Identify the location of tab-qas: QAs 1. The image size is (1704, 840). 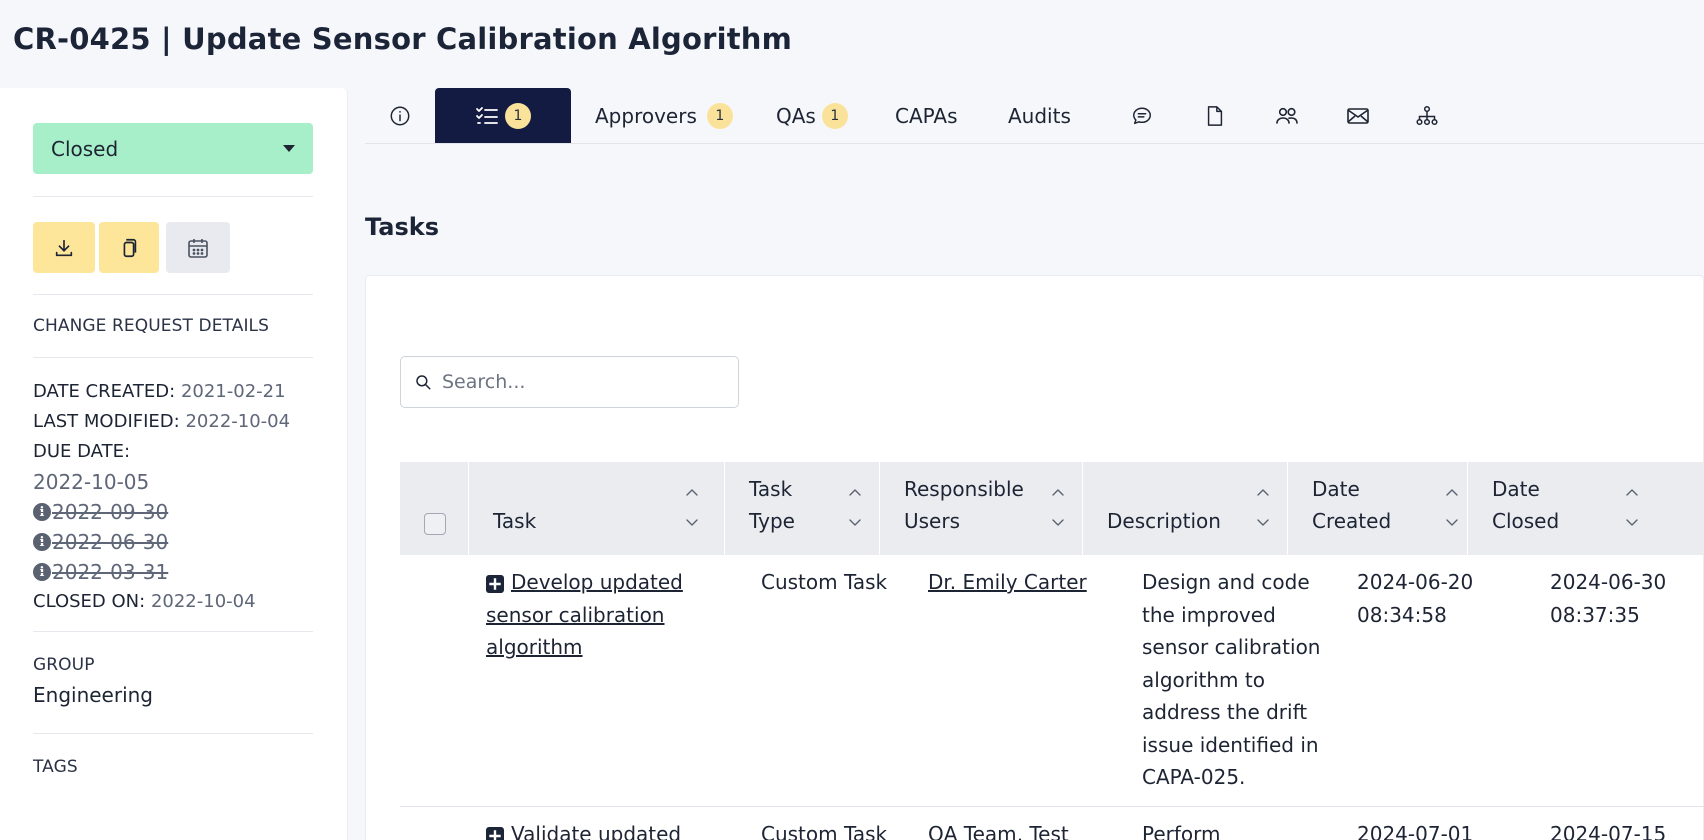
(812, 115).